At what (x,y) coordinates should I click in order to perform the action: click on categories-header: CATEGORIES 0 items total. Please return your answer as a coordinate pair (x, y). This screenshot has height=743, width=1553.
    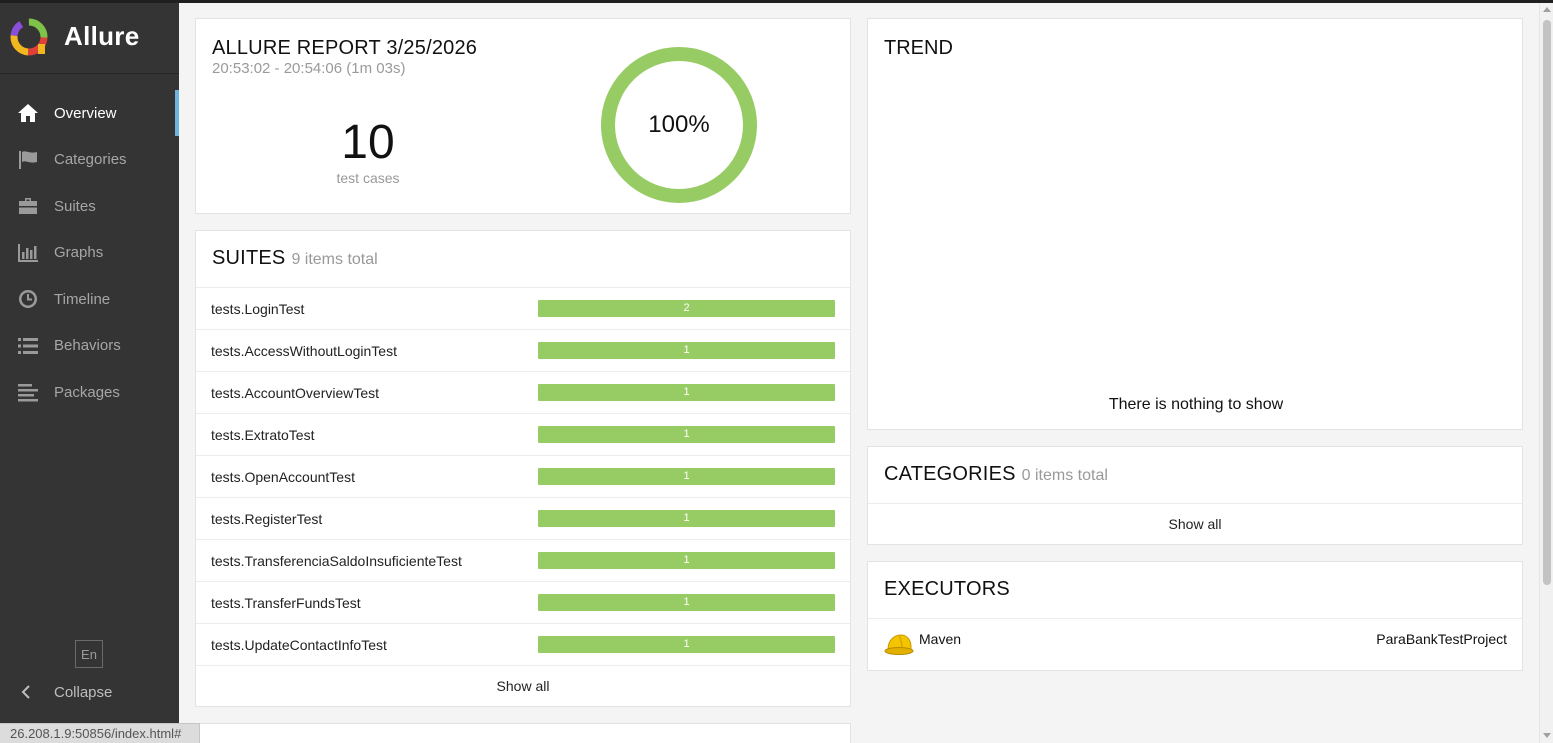
    Looking at the image, I should click on (1195, 475).